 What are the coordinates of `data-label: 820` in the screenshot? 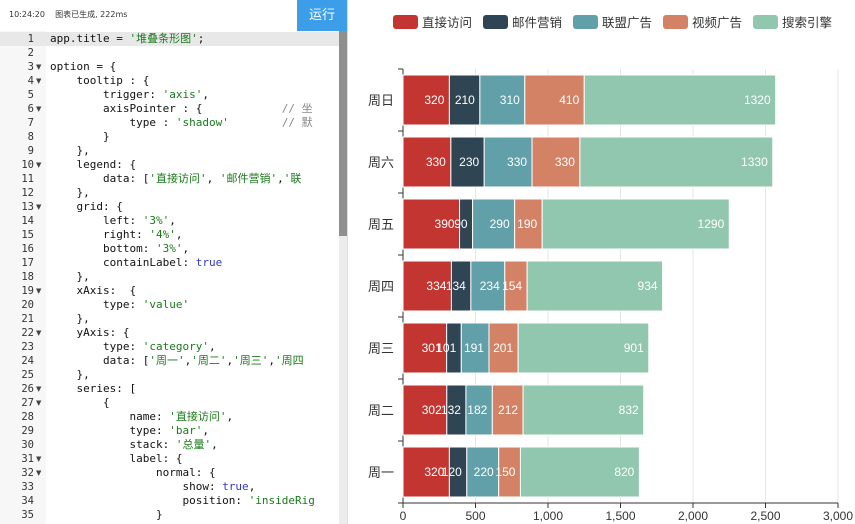 It's located at (624, 472).